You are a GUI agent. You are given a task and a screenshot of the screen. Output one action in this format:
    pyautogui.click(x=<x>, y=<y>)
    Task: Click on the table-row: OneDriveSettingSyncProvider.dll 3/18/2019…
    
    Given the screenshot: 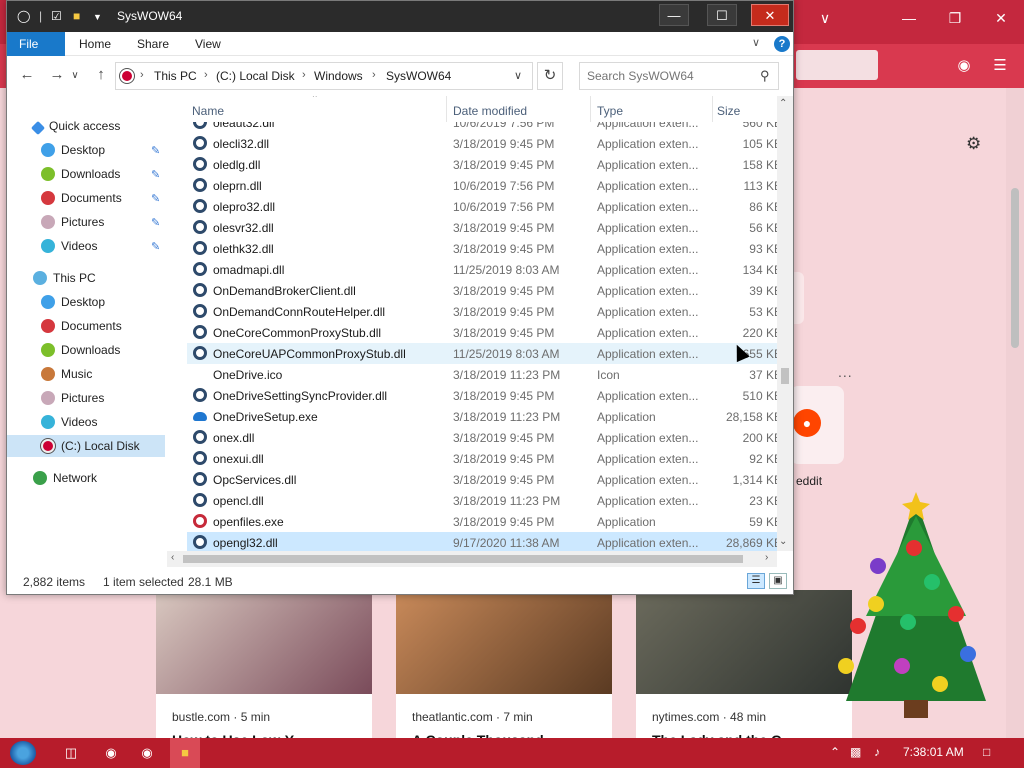 What is the action you would take?
    pyautogui.click(x=482, y=395)
    